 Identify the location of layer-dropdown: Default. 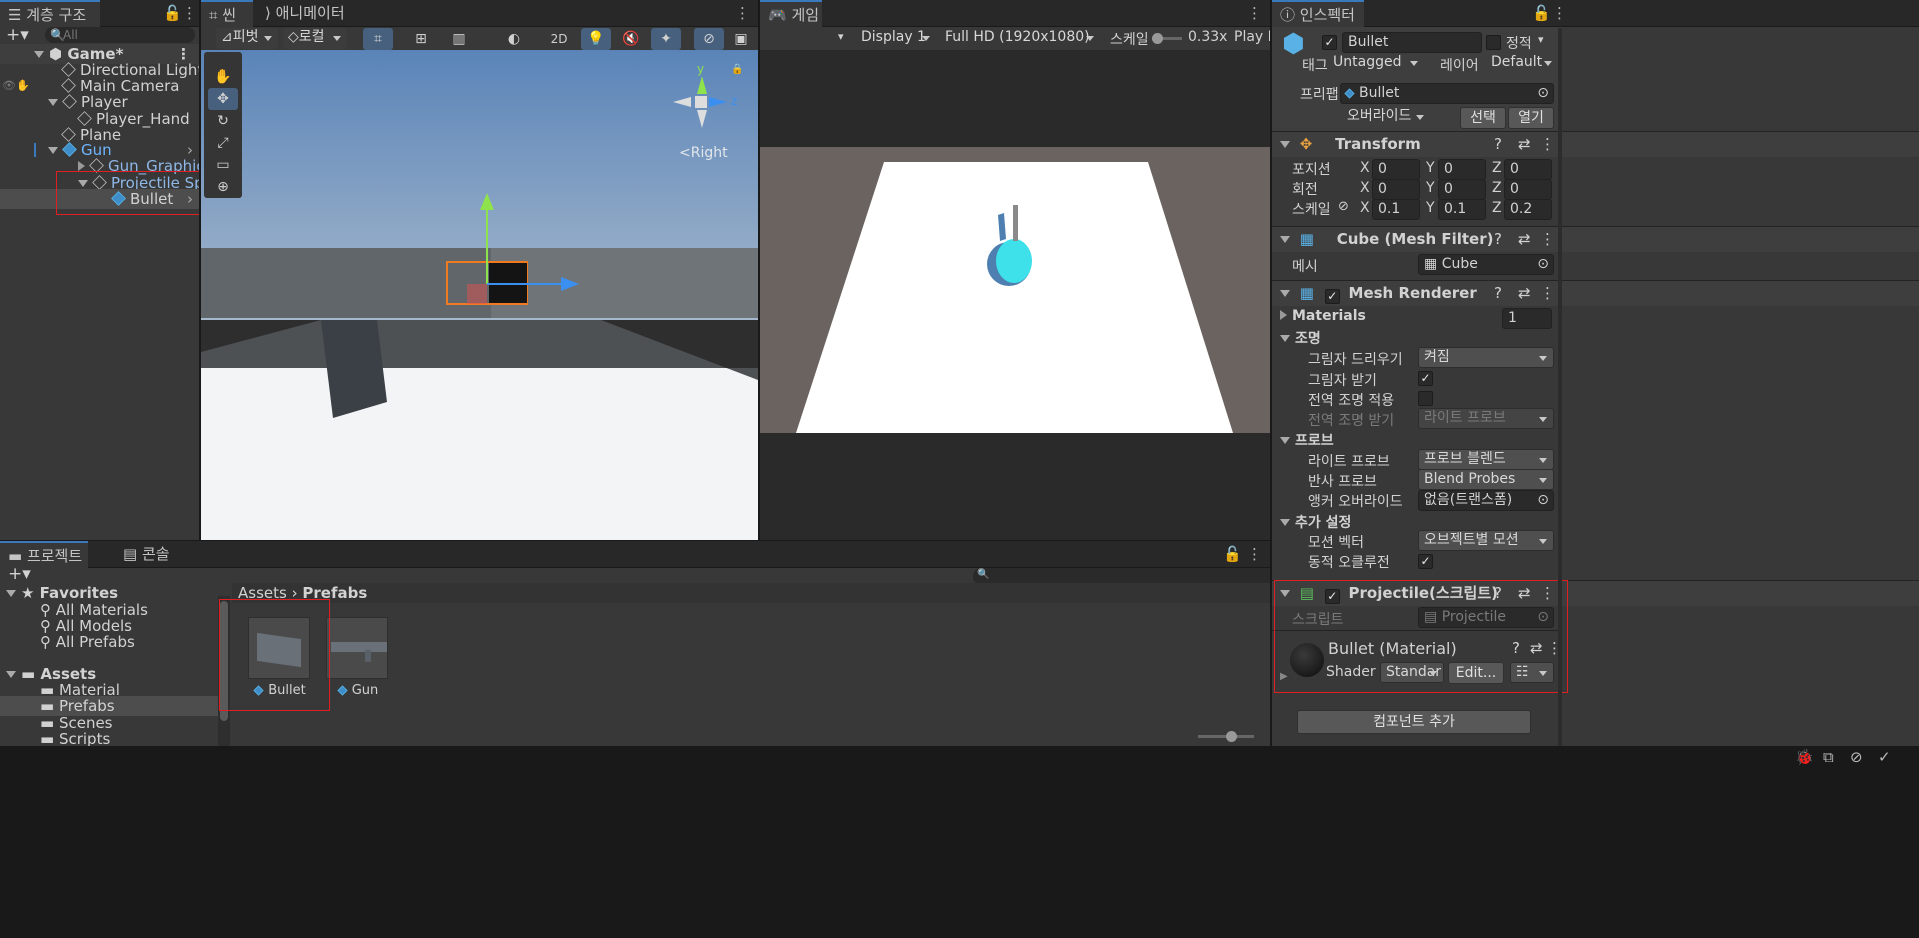
(1522, 63).